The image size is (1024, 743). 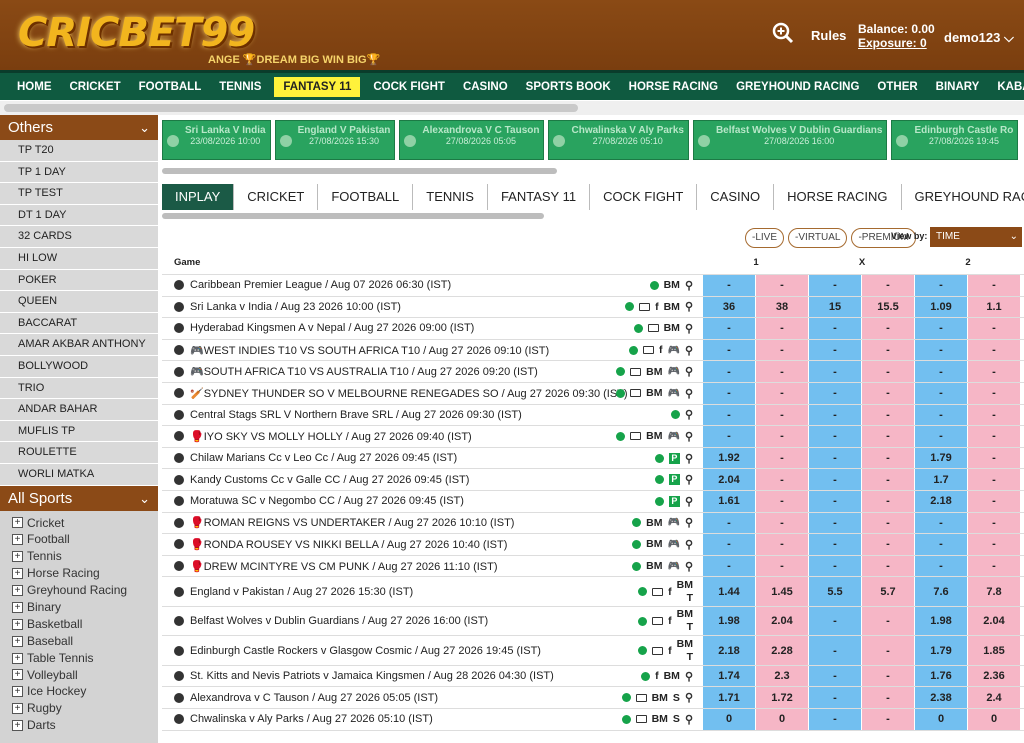 I want to click on nav-item-casino: CASINO, so click(x=485, y=87).